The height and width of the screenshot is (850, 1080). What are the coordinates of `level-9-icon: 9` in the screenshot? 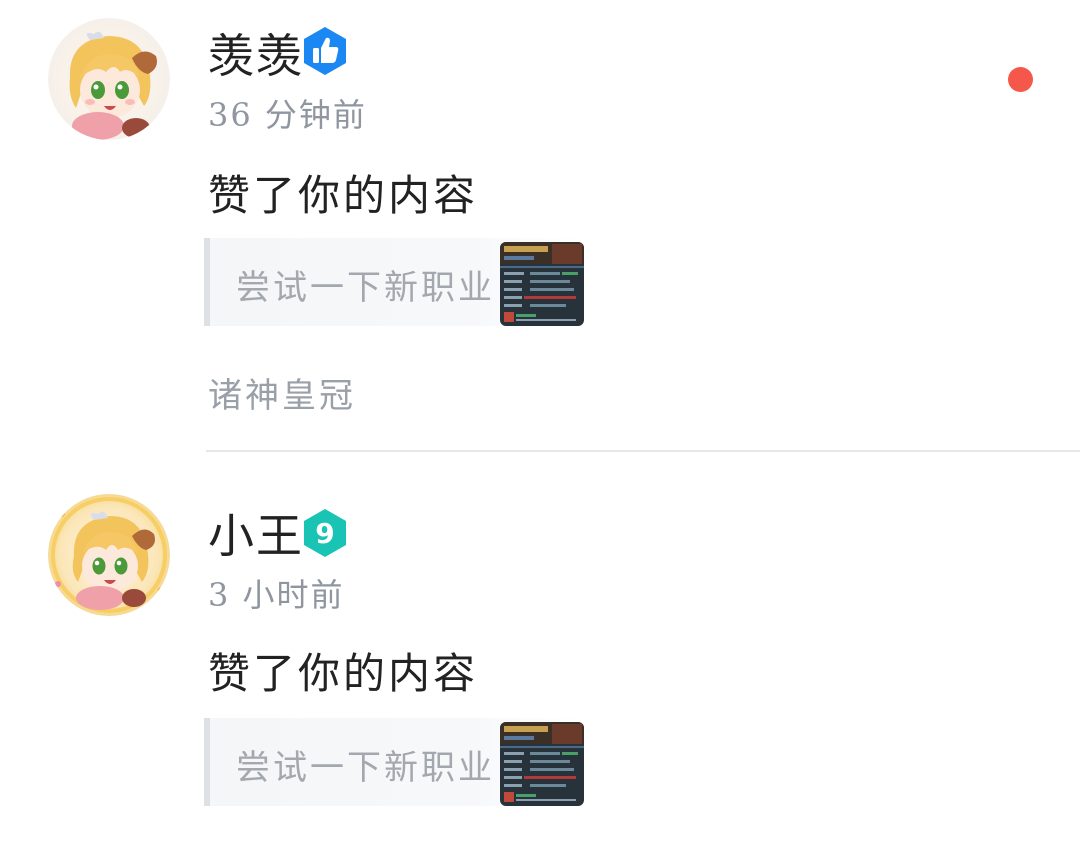 It's located at (325, 533).